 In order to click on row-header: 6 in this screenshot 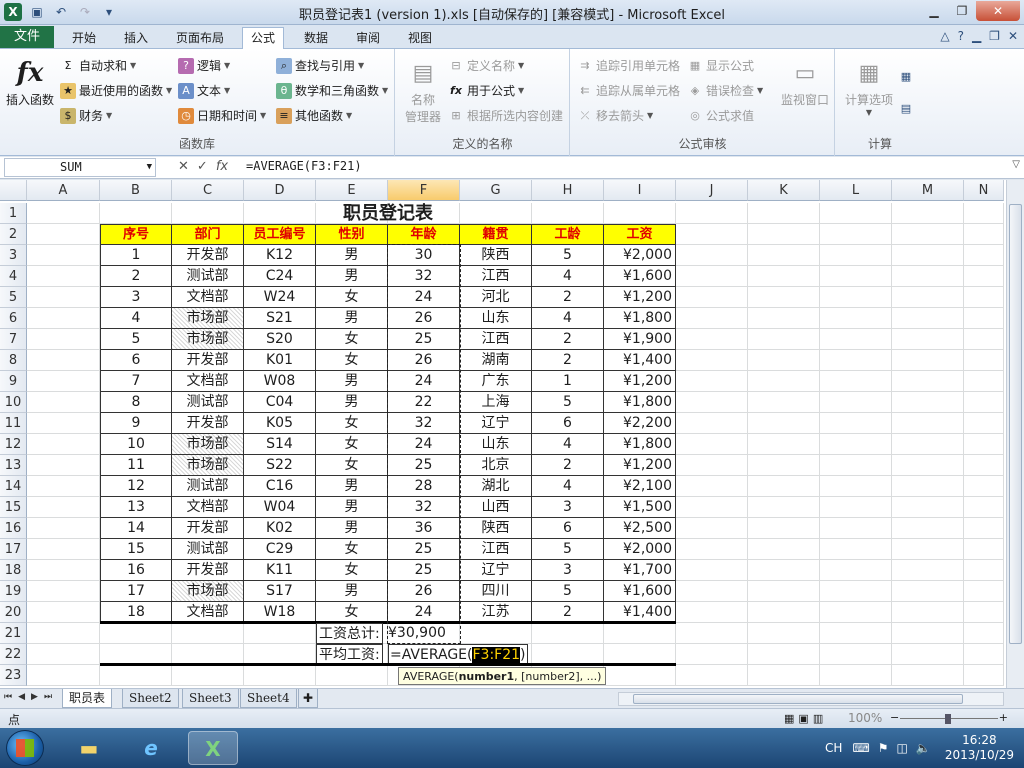, I will do `click(13, 318)`.